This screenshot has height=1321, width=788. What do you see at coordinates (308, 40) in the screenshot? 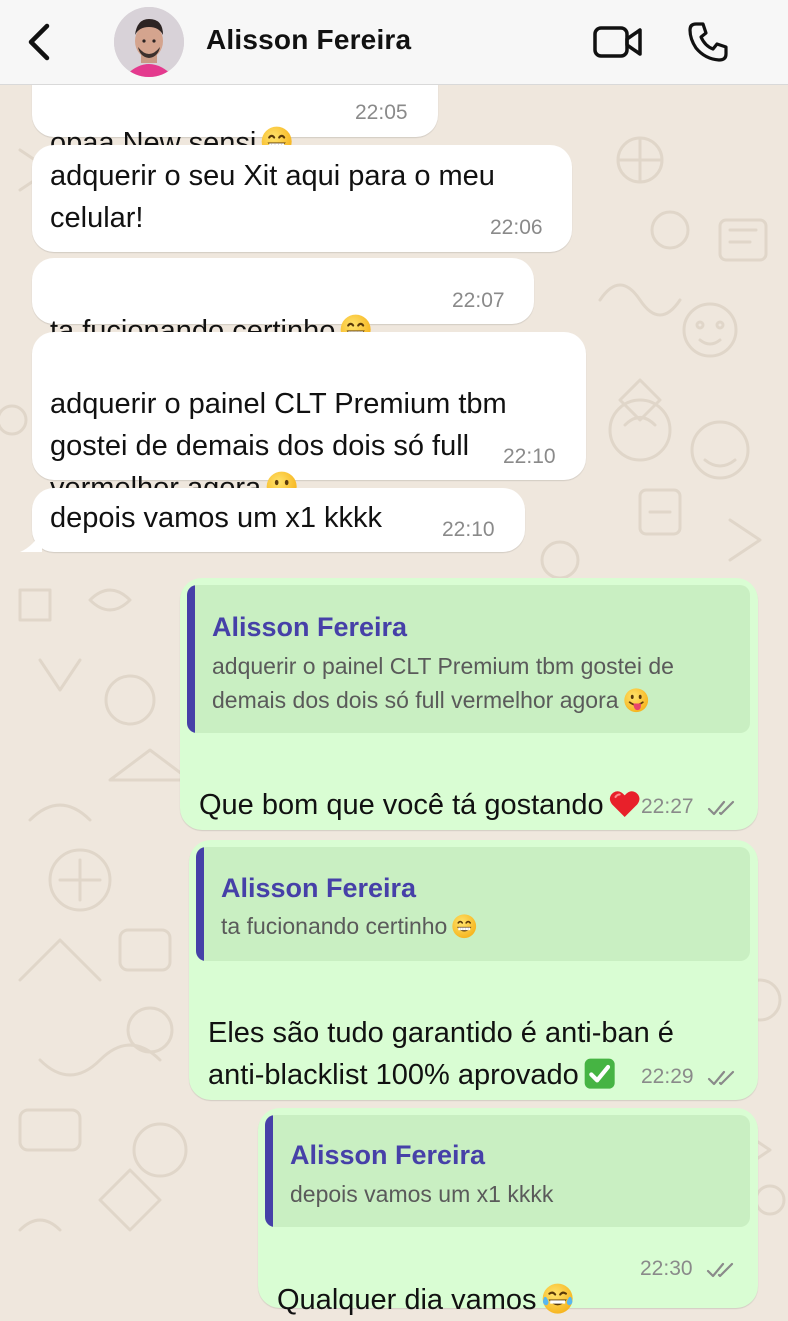
I see `contact-name: Alisson Fereira` at bounding box center [308, 40].